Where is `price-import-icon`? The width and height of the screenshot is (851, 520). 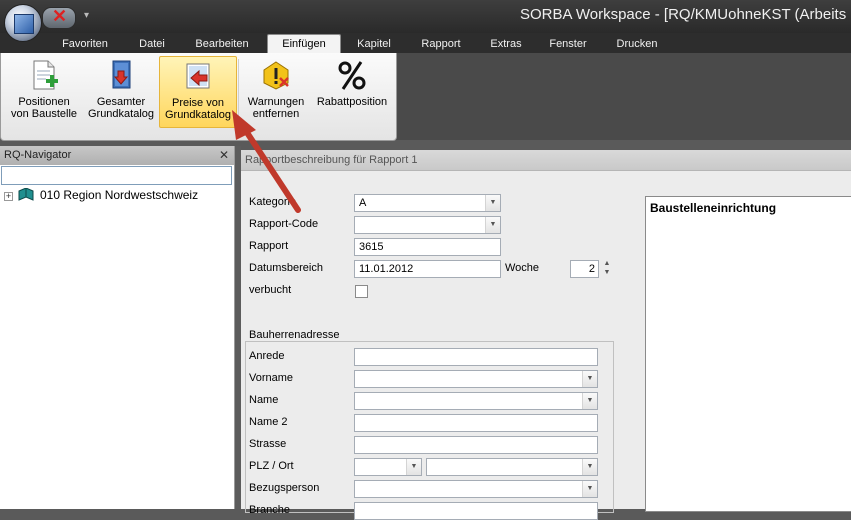 price-import-icon is located at coordinates (198, 76).